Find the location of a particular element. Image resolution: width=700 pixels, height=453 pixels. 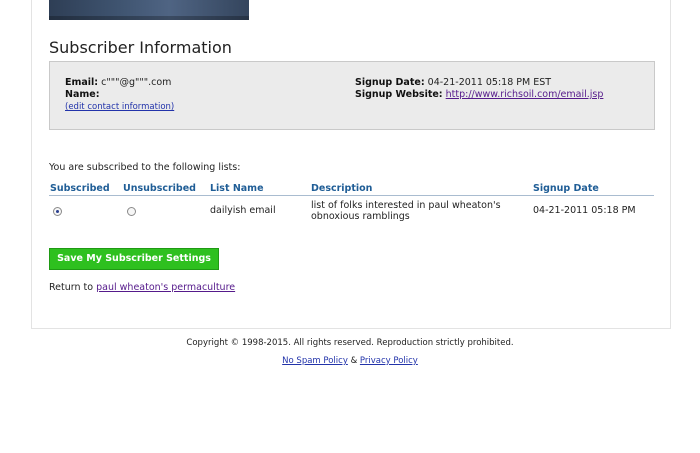

return-link: paul wheaton's permaculture is located at coordinates (165, 287).